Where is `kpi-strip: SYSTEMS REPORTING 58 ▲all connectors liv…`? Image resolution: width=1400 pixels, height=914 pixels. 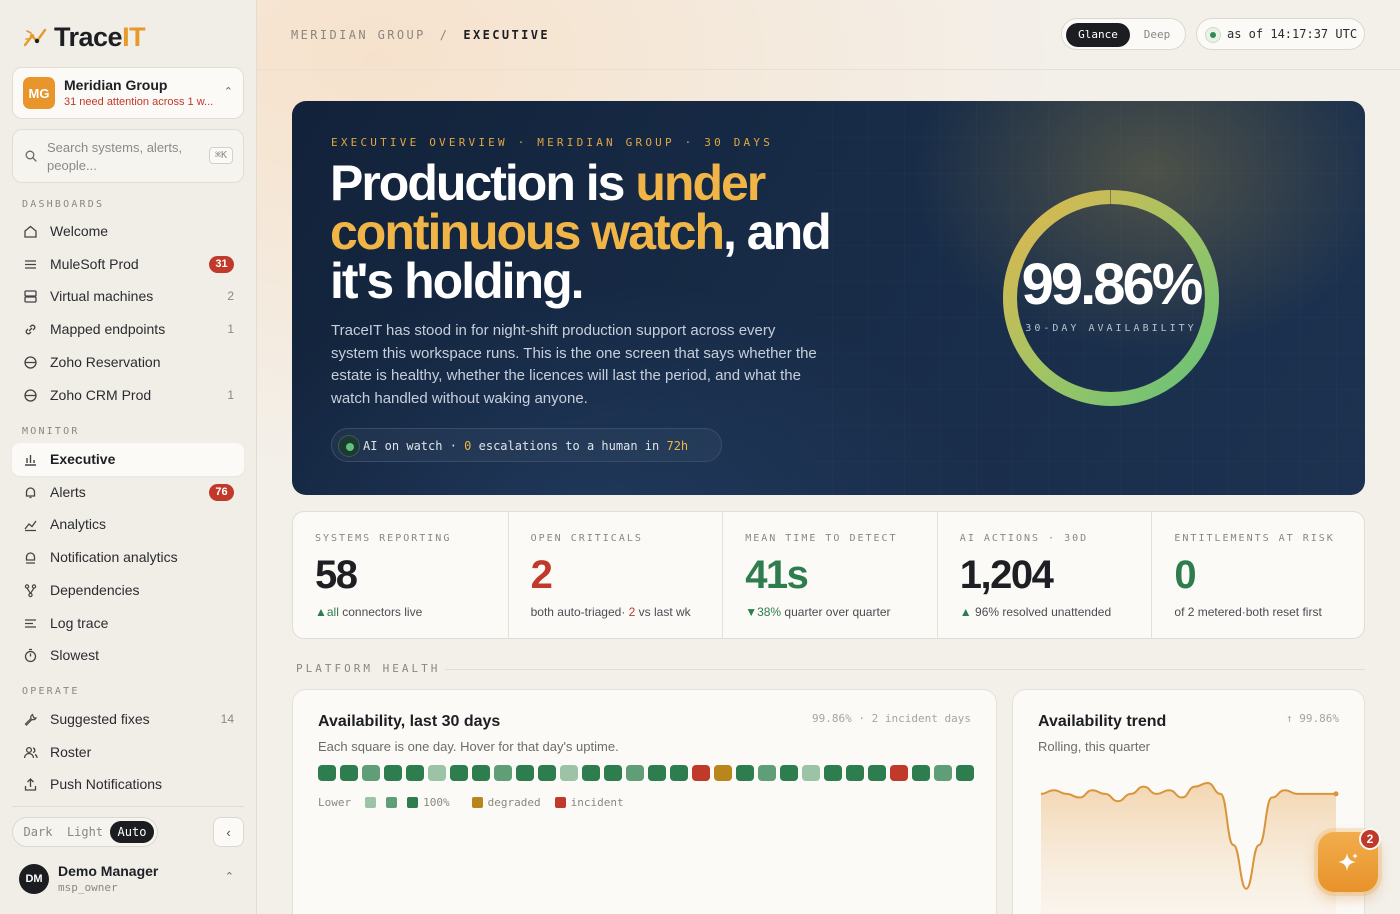
kpi-strip: SYSTEMS REPORTING 58 ▲all connectors liv… is located at coordinates (828, 575).